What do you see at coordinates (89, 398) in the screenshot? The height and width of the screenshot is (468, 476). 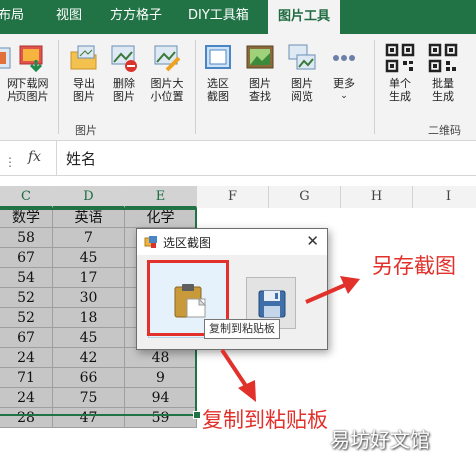 I see `table-cell: 75` at bounding box center [89, 398].